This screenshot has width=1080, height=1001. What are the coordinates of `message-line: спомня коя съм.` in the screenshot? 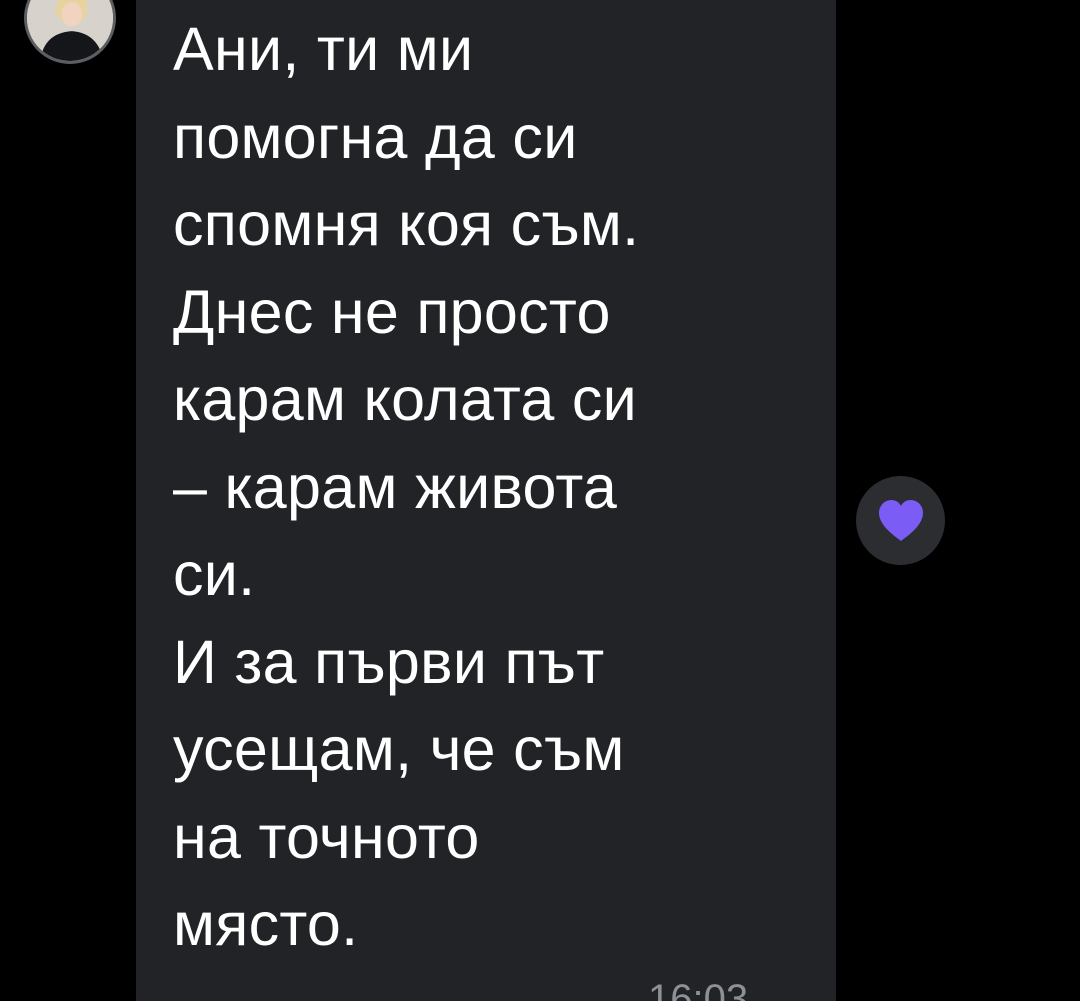 It's located at (406, 224).